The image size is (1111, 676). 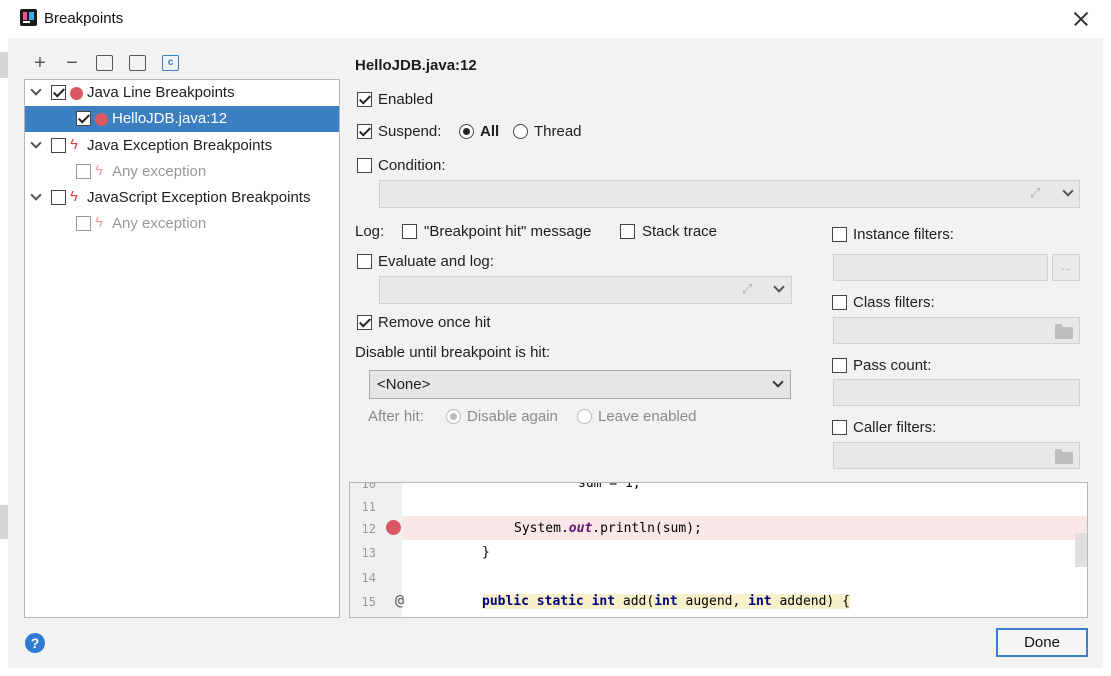 What do you see at coordinates (4, 522) in the screenshot?
I see `background-window-strip` at bounding box center [4, 522].